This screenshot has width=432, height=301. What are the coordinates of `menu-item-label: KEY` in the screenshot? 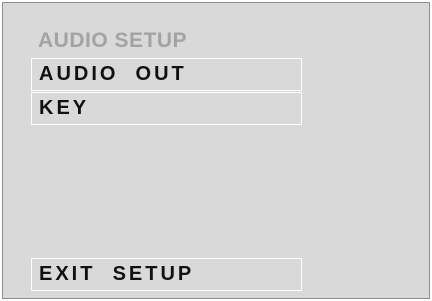 It's located at (64, 108).